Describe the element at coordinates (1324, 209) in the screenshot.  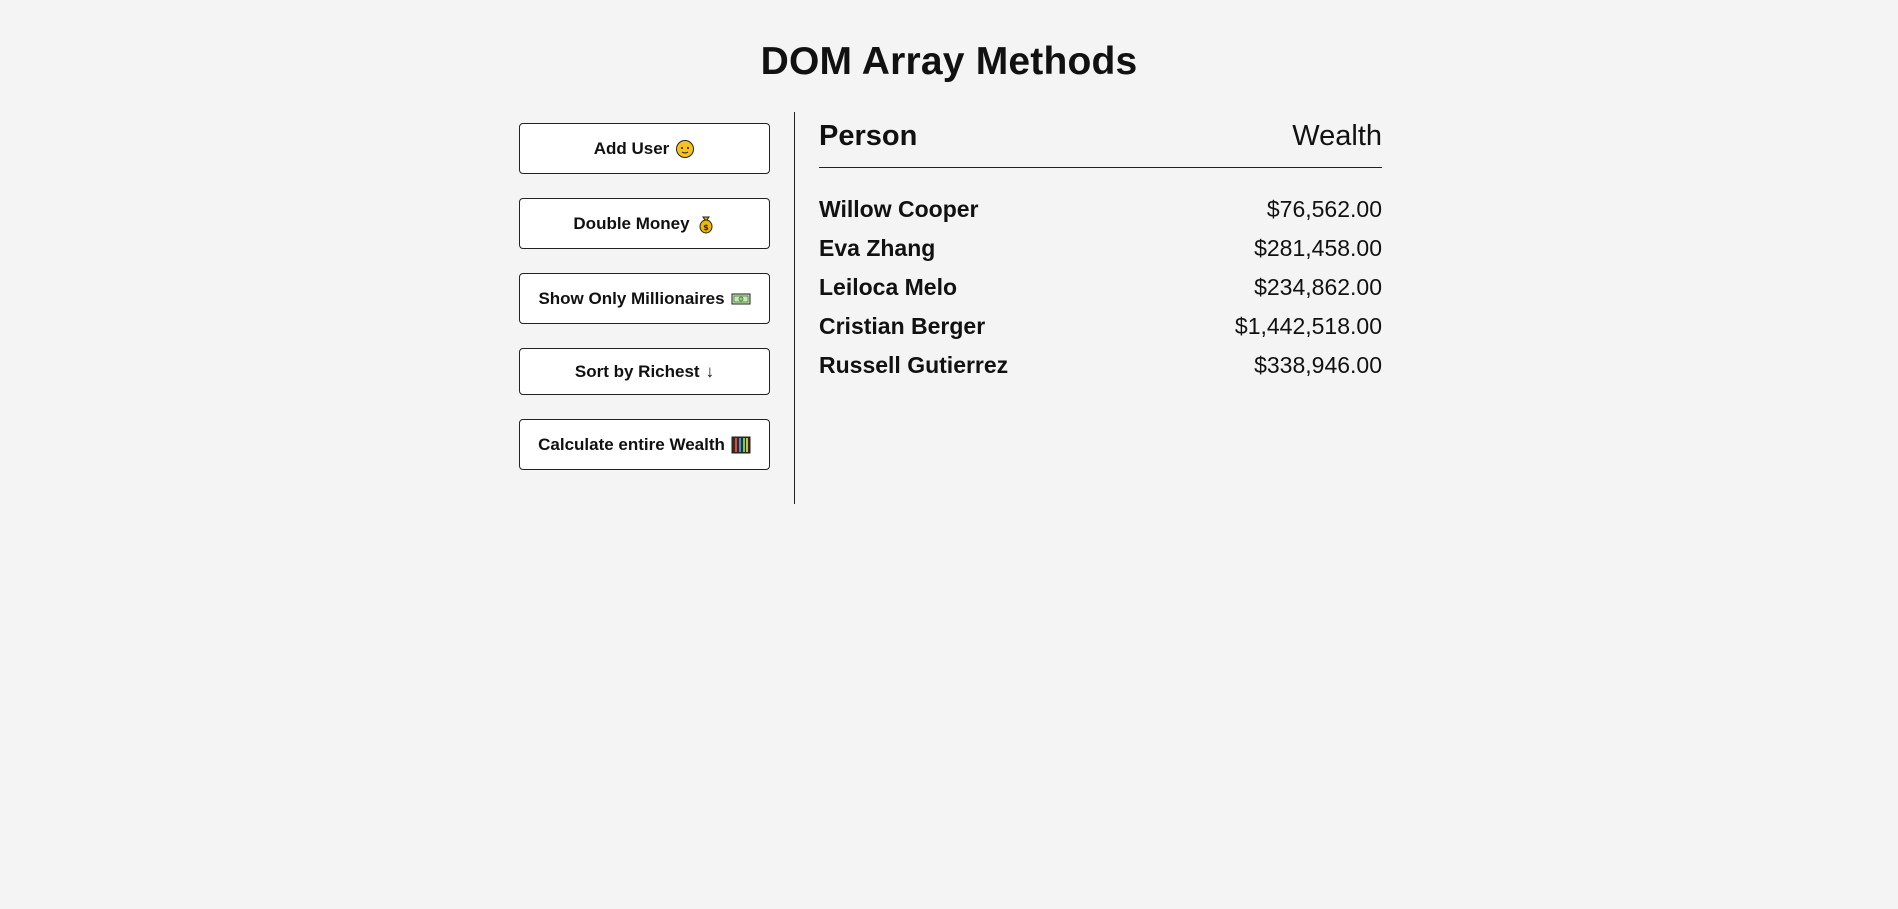
I see `person-wealth: $76,562.00` at that location.